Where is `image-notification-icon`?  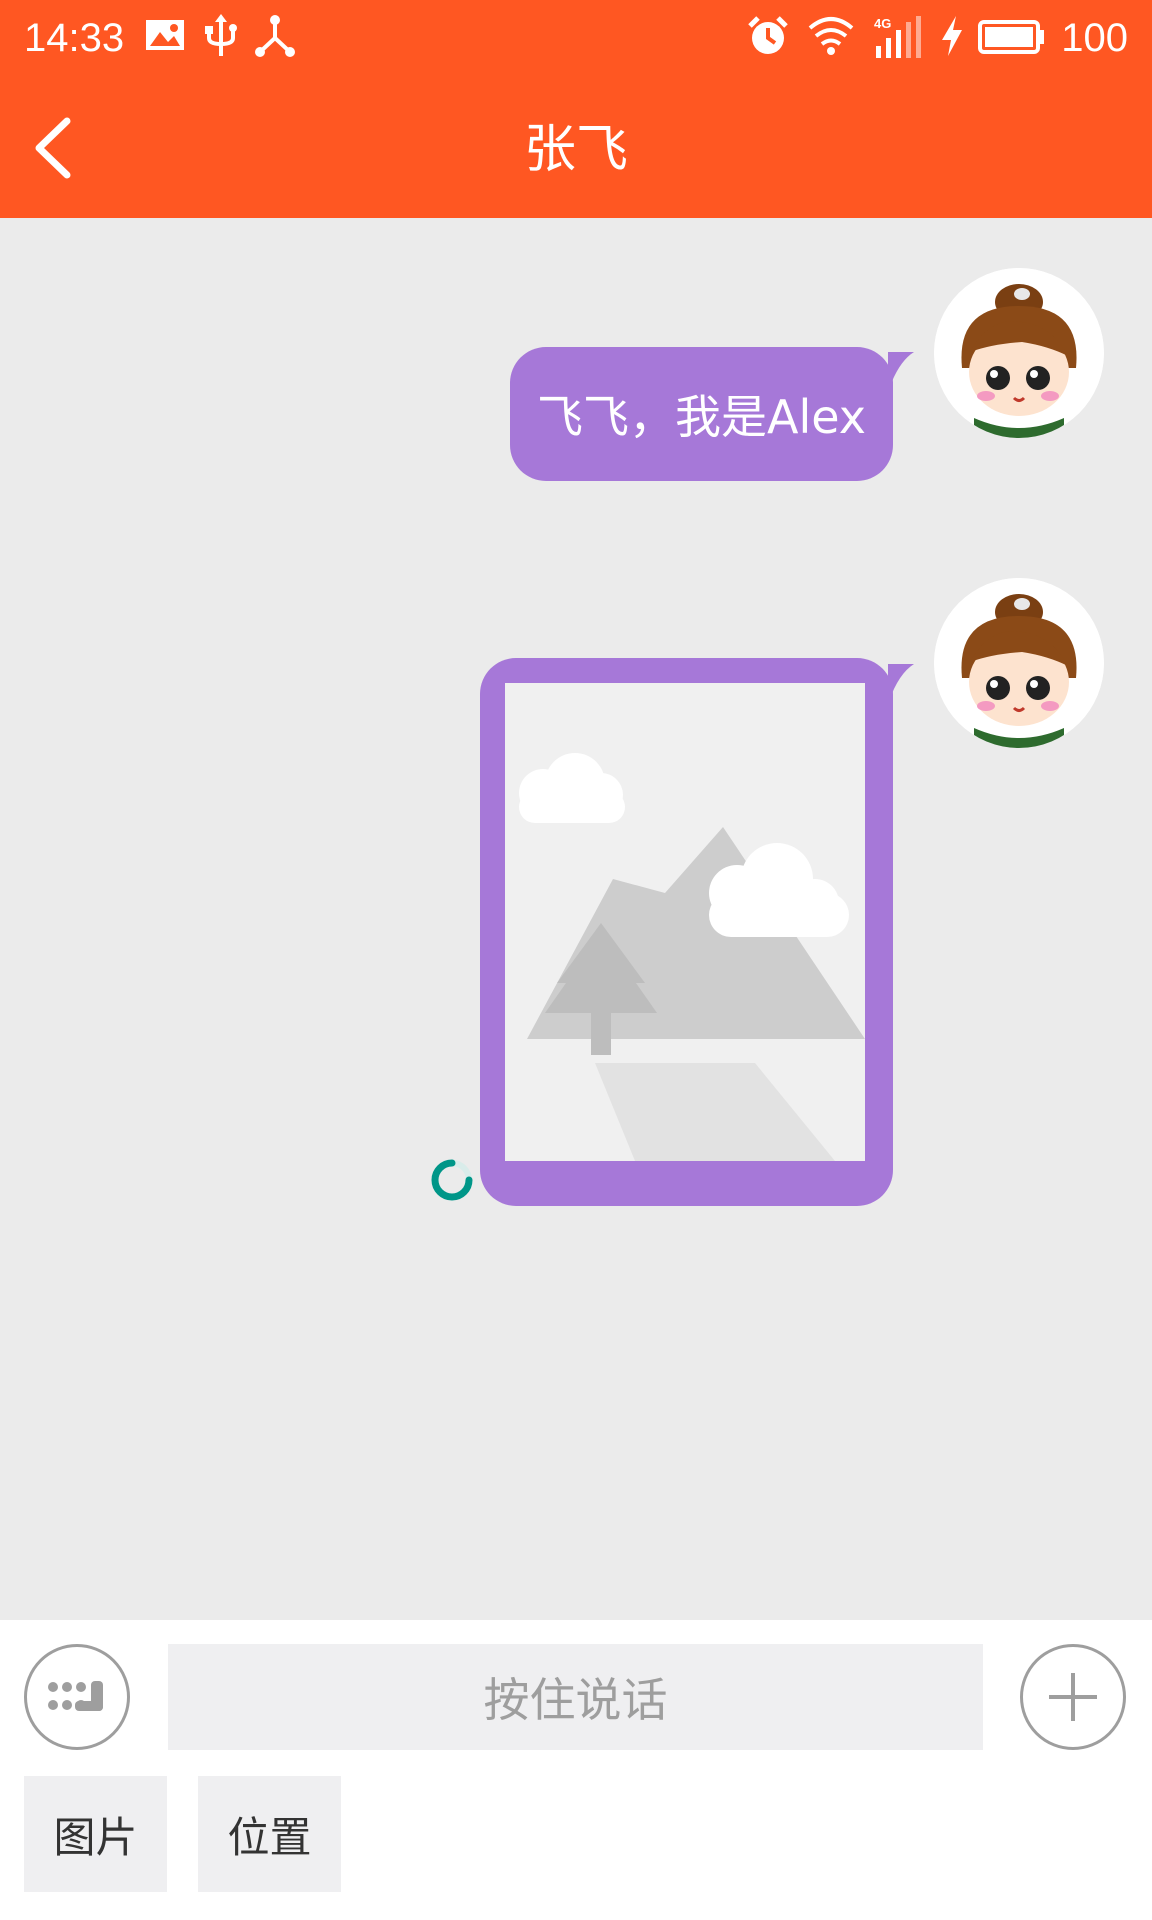 image-notification-icon is located at coordinates (165, 37).